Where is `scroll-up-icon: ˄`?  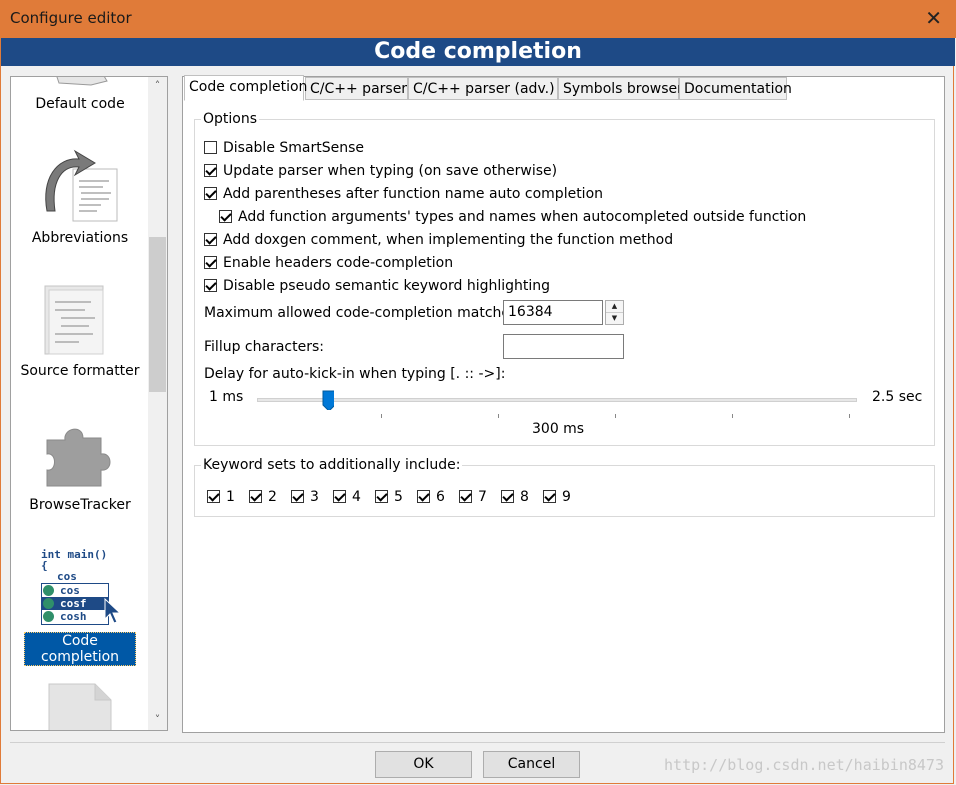
scroll-up-icon: ˄ is located at coordinates (157, 85).